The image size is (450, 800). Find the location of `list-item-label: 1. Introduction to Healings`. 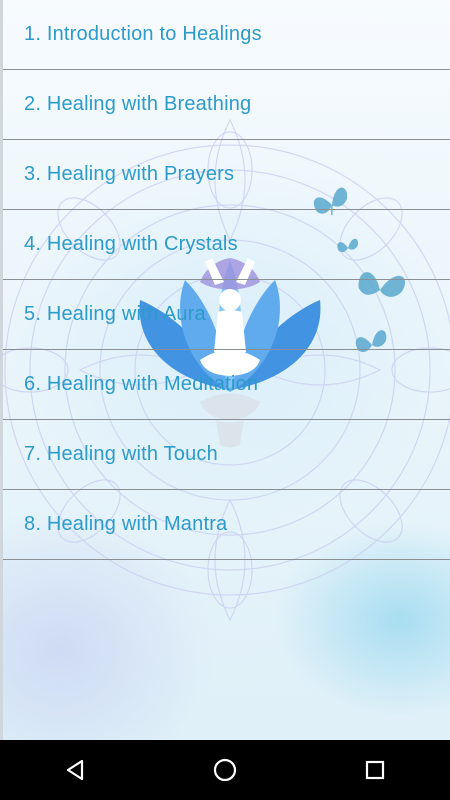

list-item-label: 1. Introduction to Healings is located at coordinates (143, 34).